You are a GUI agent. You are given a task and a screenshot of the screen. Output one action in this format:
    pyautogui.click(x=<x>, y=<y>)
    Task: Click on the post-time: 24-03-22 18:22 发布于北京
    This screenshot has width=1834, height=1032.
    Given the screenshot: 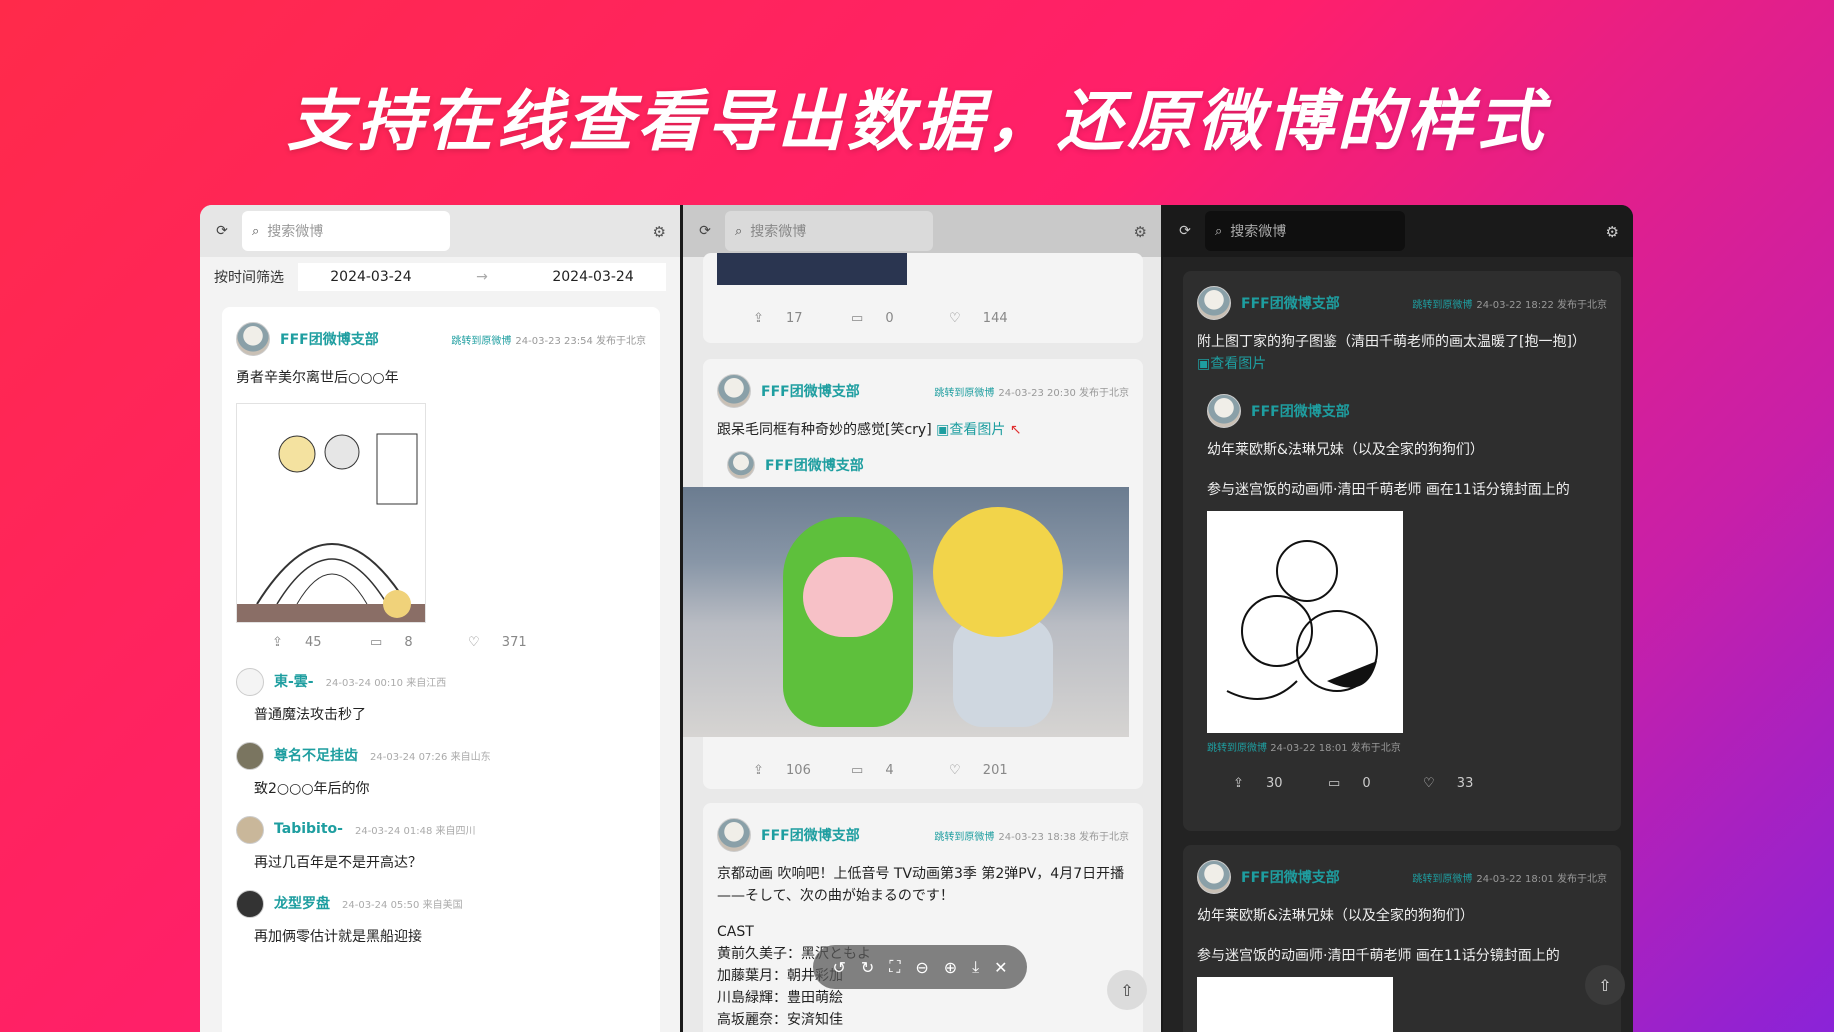 What is the action you would take?
    pyautogui.click(x=1541, y=305)
    